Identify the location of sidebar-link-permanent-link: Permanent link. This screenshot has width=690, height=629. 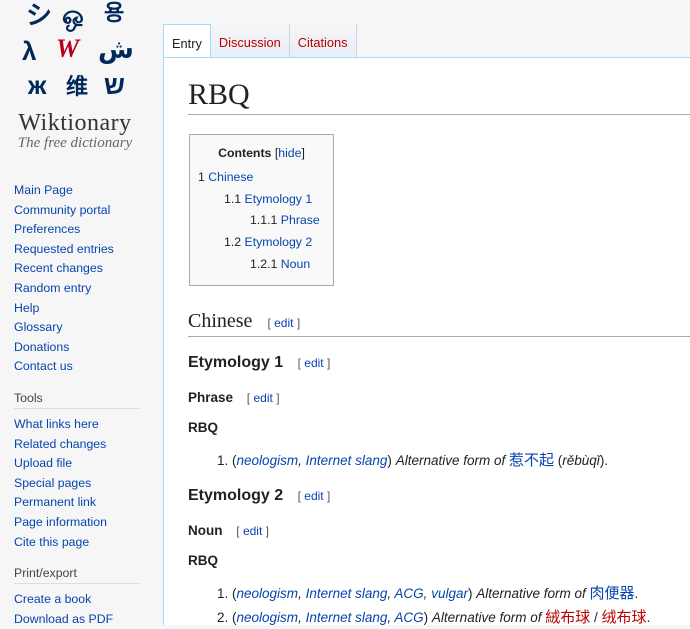
(55, 502).